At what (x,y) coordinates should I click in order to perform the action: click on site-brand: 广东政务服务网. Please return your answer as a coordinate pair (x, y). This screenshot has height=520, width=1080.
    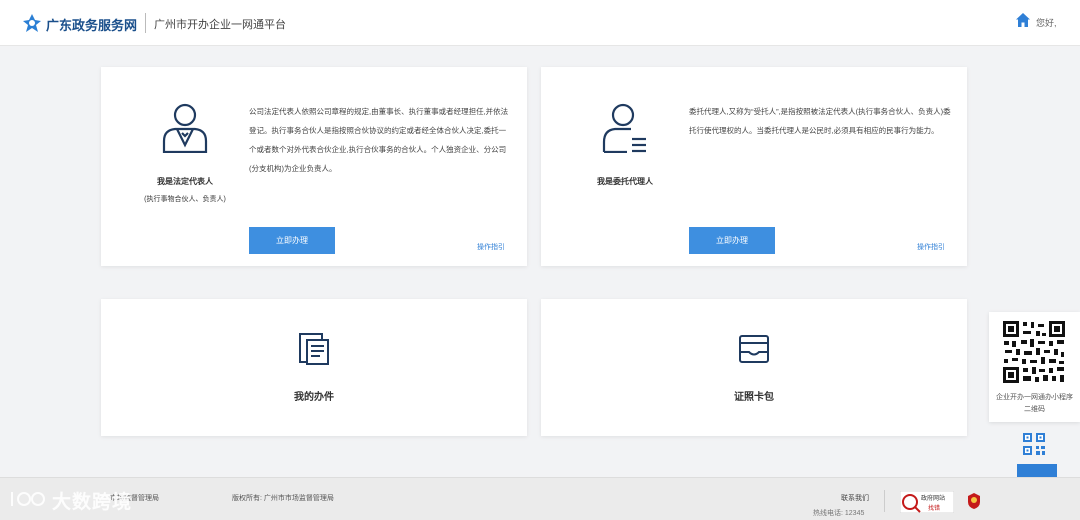
    Looking at the image, I should click on (91, 24).